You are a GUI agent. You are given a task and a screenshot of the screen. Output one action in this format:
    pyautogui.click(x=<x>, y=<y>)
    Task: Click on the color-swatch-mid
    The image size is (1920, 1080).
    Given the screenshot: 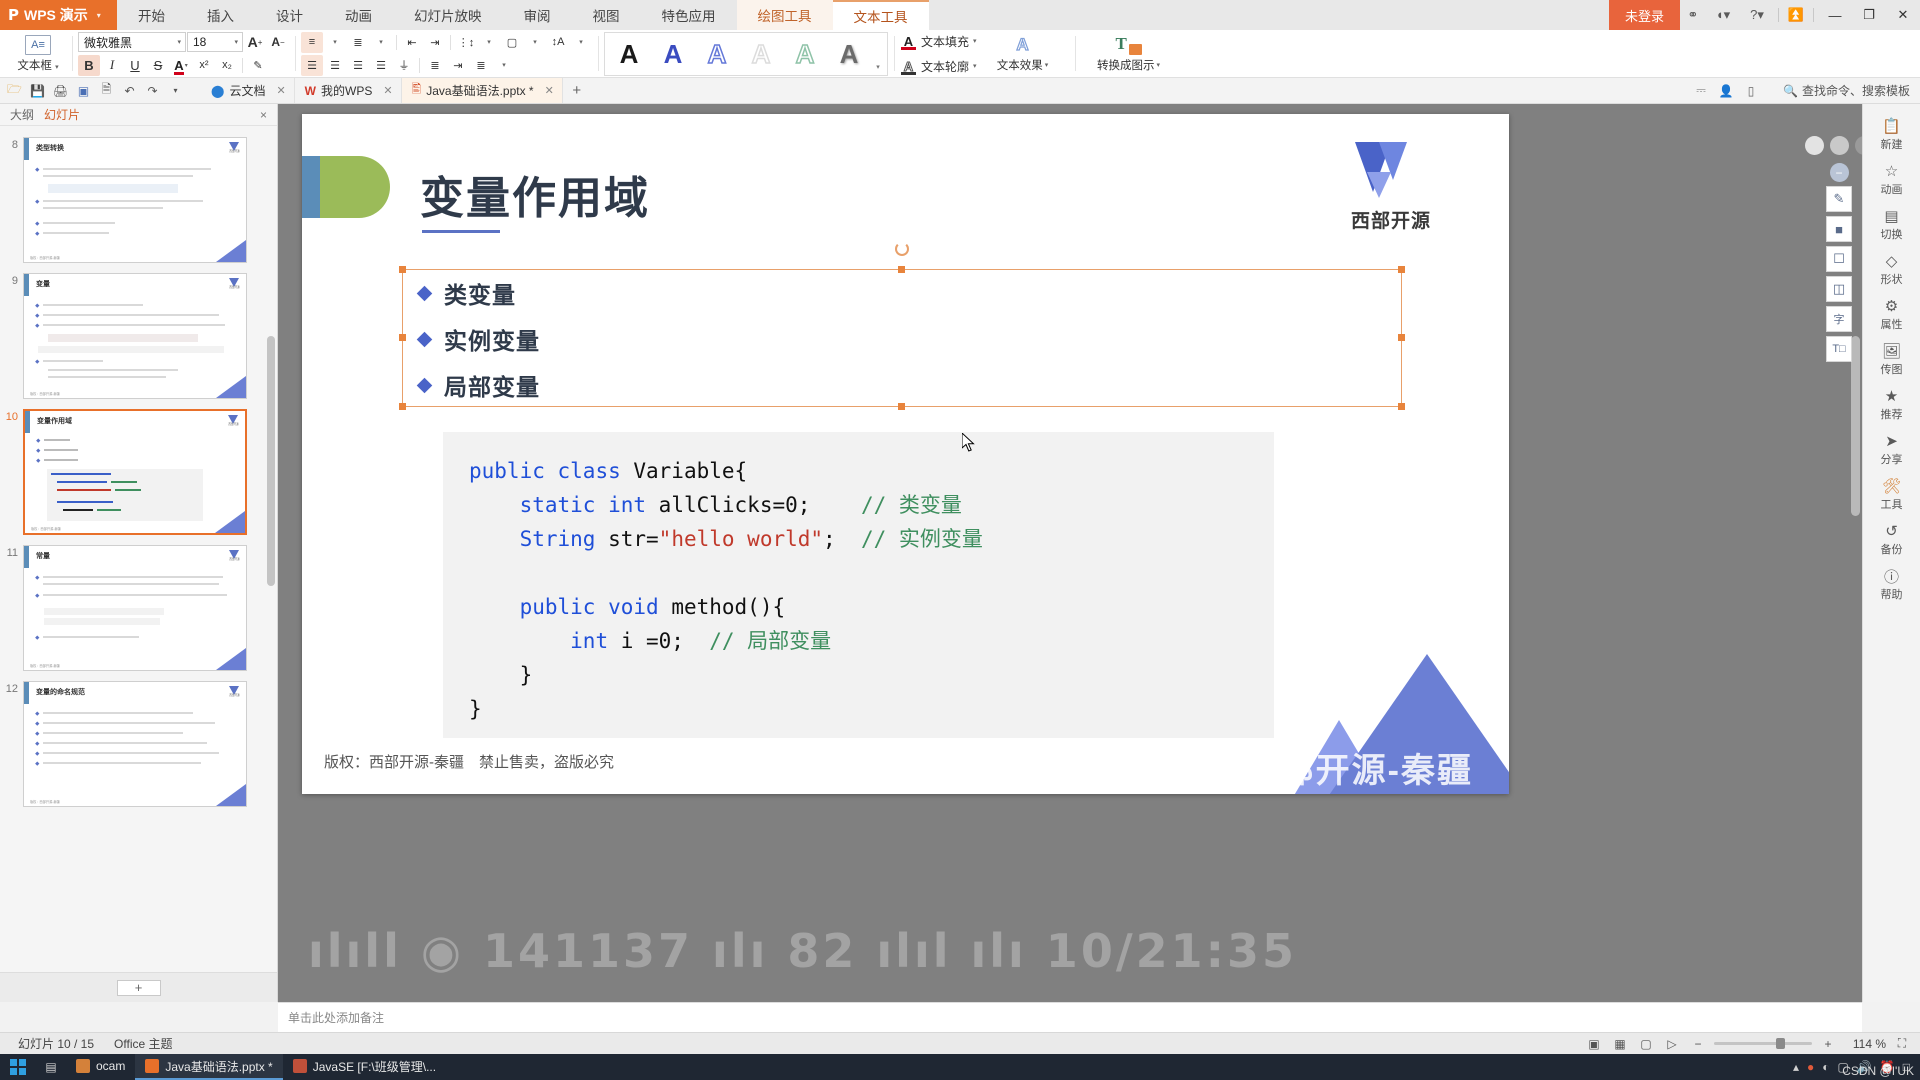 What is the action you would take?
    pyautogui.click(x=1839, y=145)
    